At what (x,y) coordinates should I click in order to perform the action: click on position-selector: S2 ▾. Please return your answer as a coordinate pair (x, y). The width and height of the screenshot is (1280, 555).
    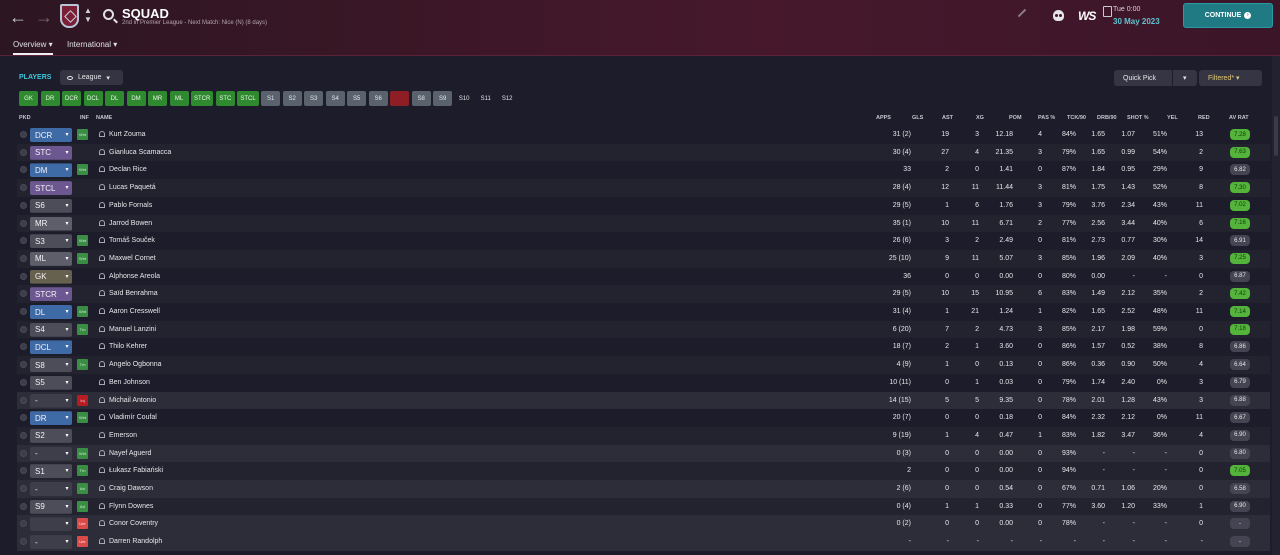
    Looking at the image, I should click on (51, 435).